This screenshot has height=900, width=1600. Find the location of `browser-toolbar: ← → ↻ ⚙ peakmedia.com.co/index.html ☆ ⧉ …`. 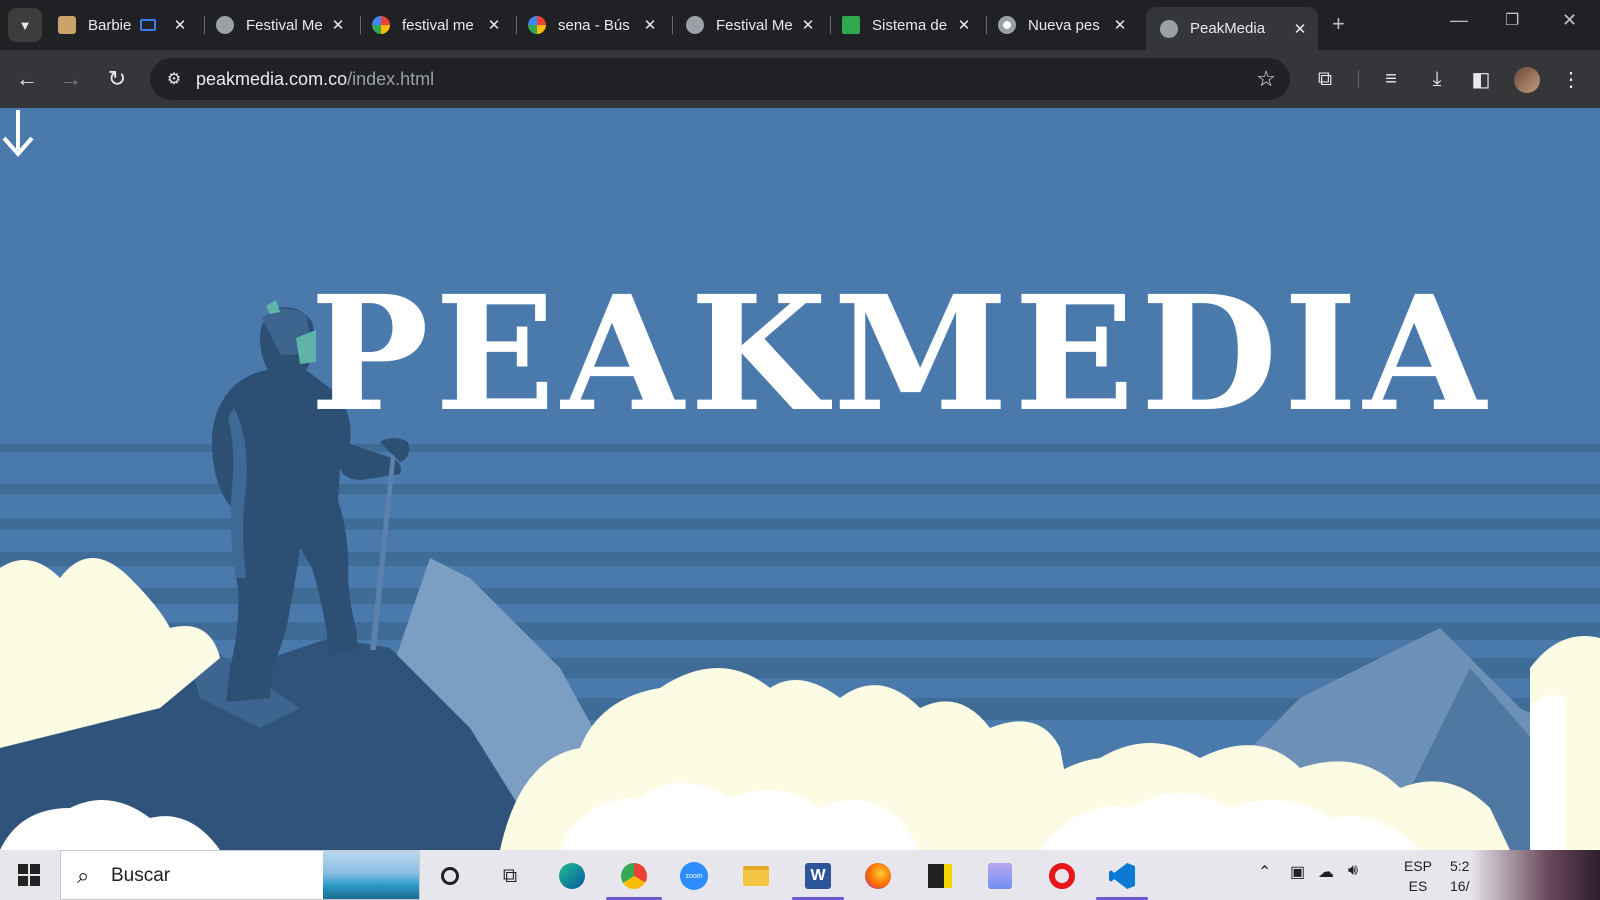

browser-toolbar: ← → ↻ ⚙ peakmedia.com.co/index.html ☆ ⧉ … is located at coordinates (800, 79).